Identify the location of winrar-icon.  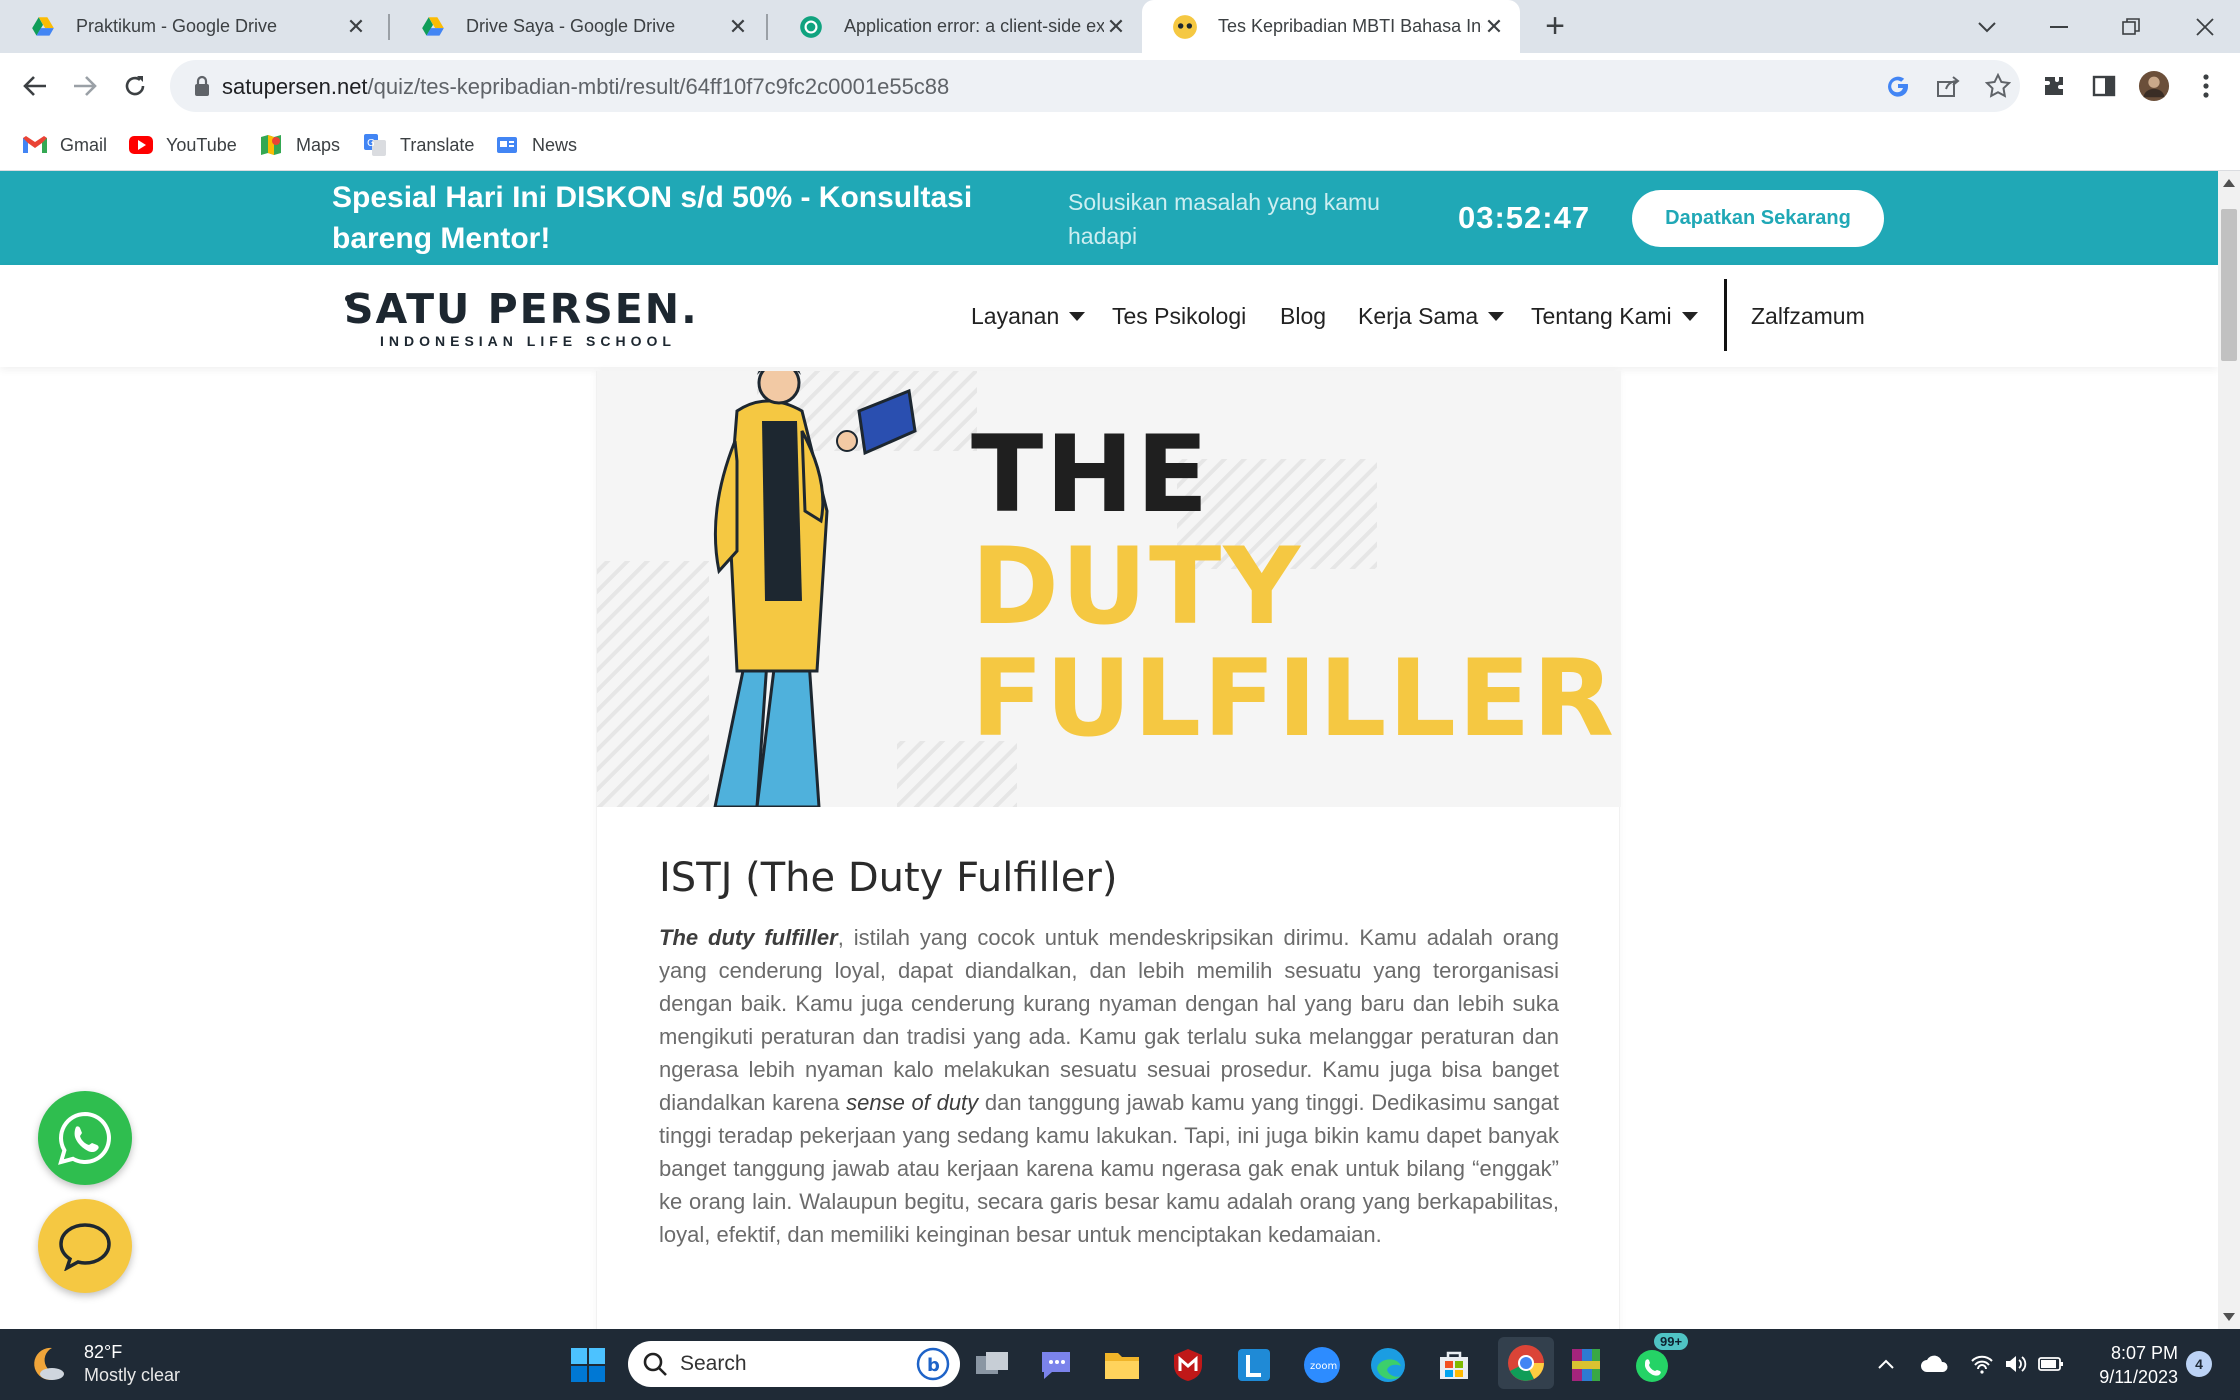
(1586, 1365).